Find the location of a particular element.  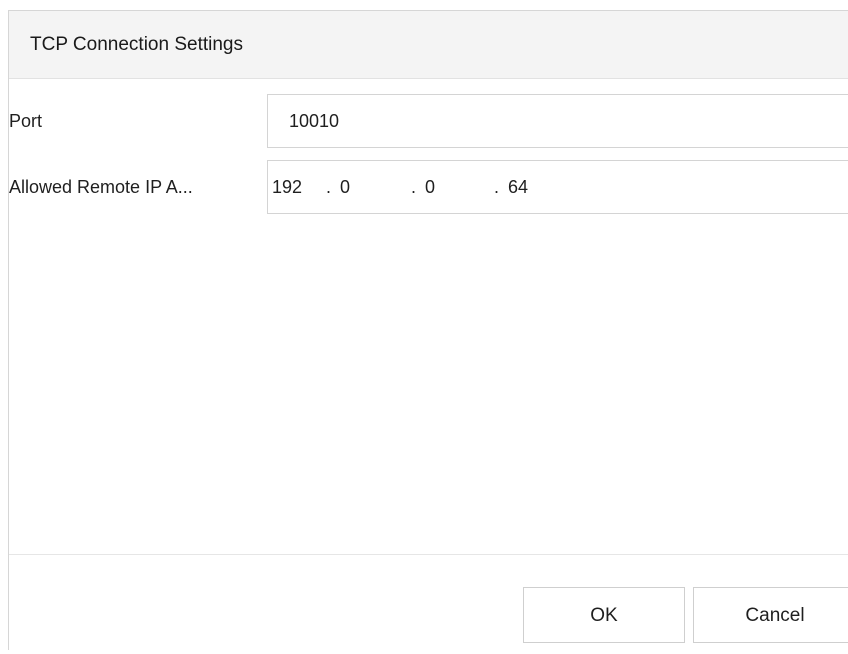

port-row: Port 10010 is located at coordinates (428, 121).